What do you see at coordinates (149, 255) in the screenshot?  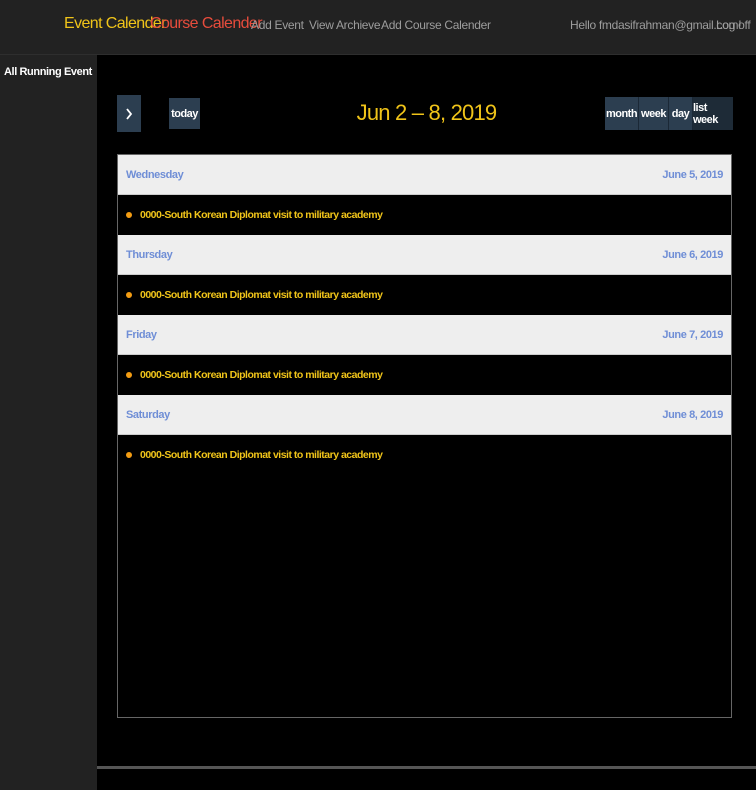 I see `day-name: Thursday` at bounding box center [149, 255].